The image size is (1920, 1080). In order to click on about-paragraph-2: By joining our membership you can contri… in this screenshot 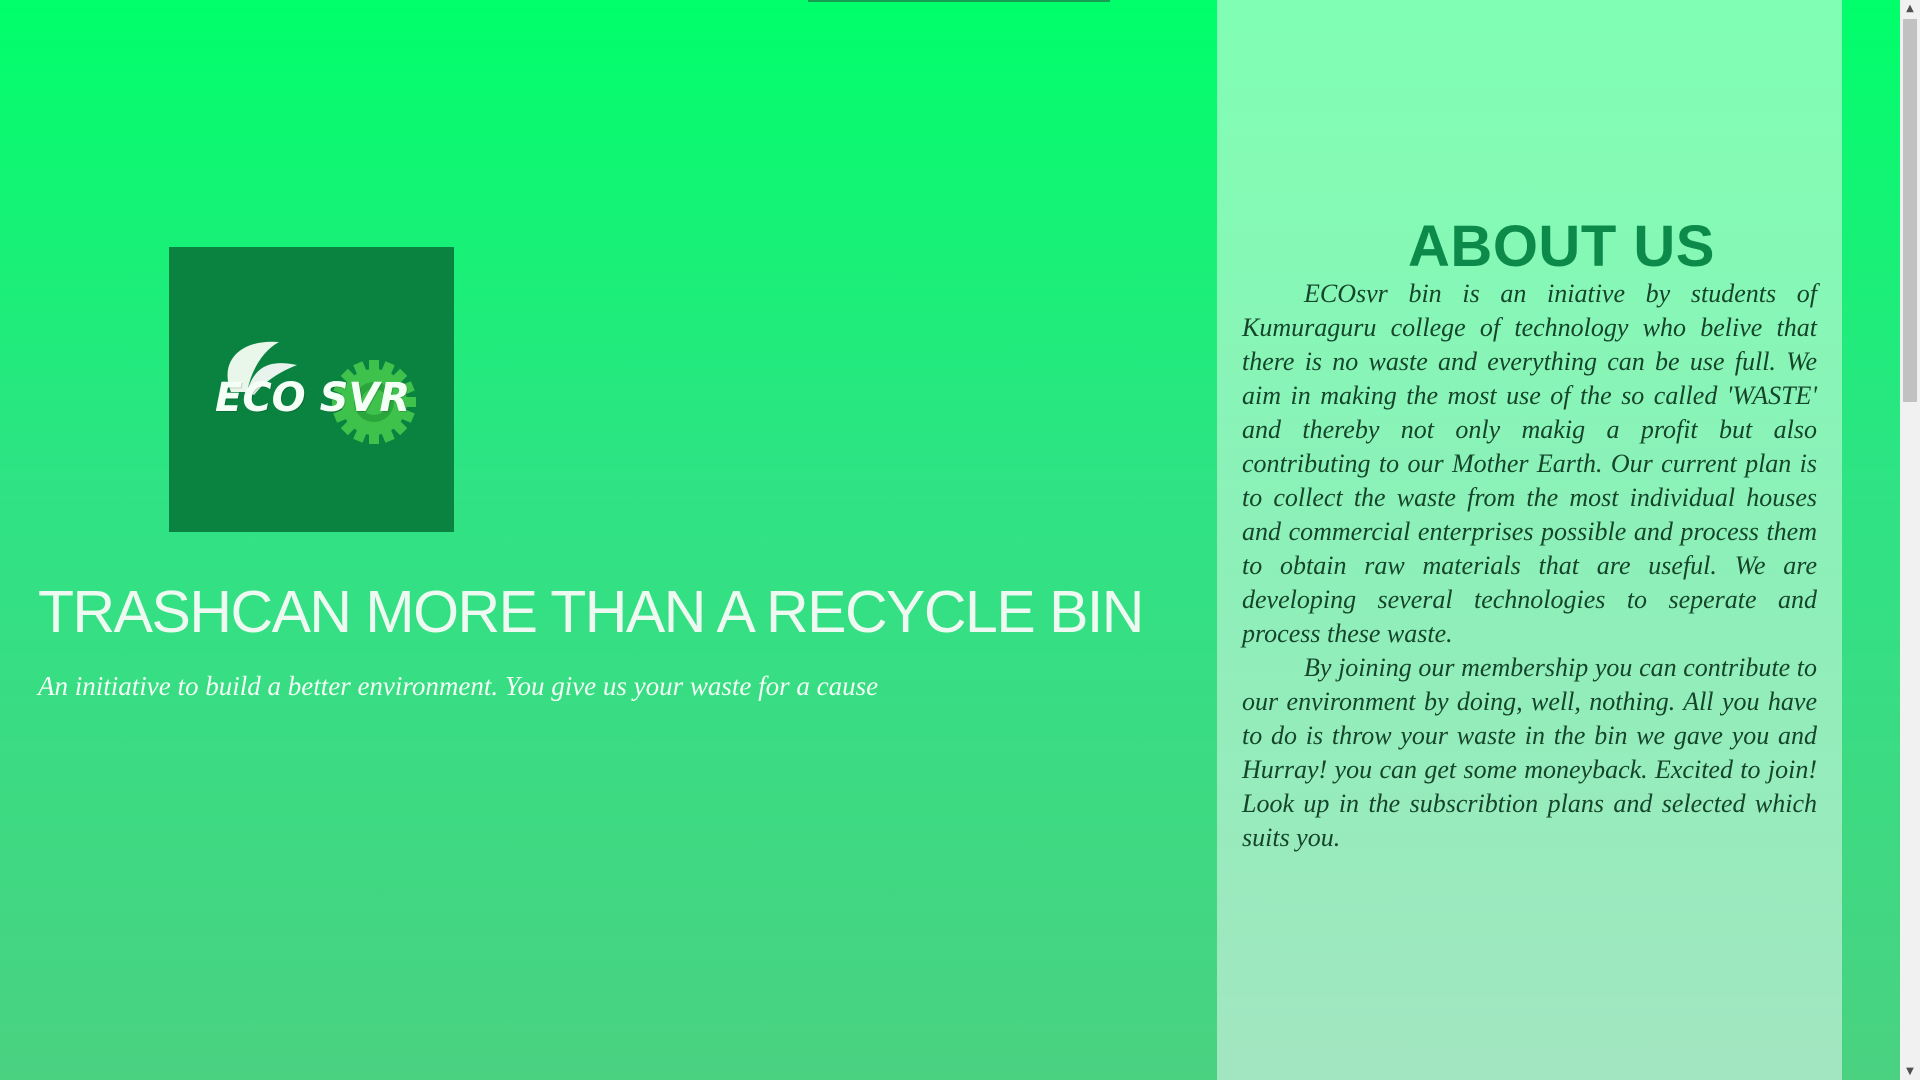, I will do `click(1529, 752)`.